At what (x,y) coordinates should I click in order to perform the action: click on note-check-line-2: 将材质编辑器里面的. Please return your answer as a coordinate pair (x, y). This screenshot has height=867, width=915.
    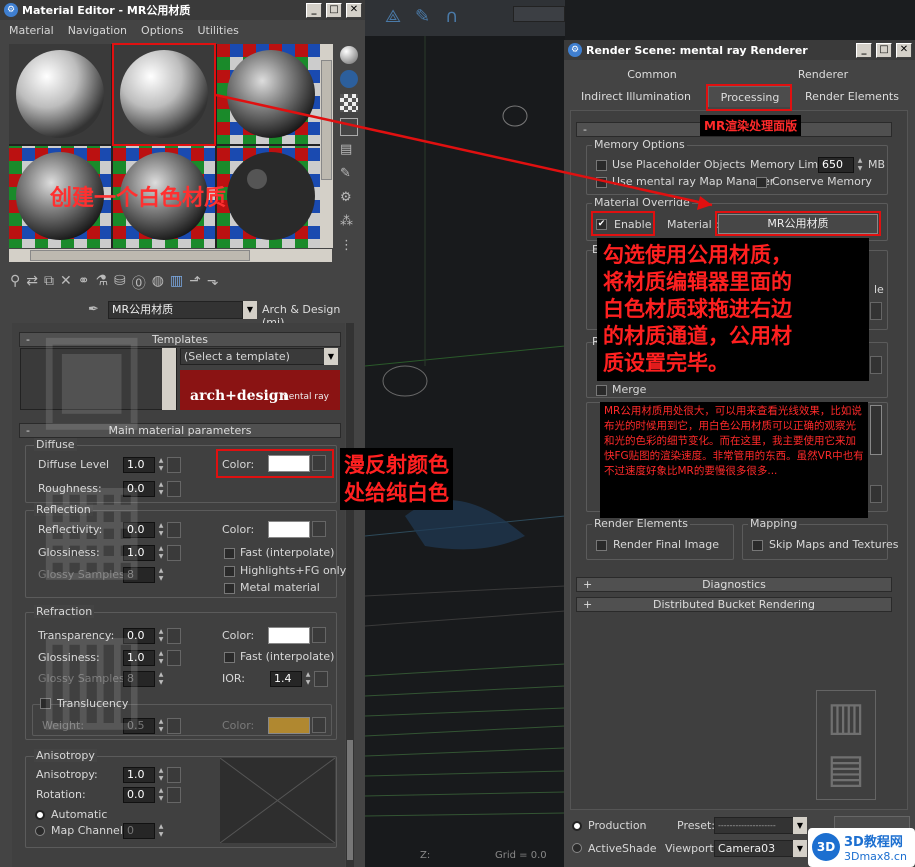
    Looking at the image, I should click on (697, 282).